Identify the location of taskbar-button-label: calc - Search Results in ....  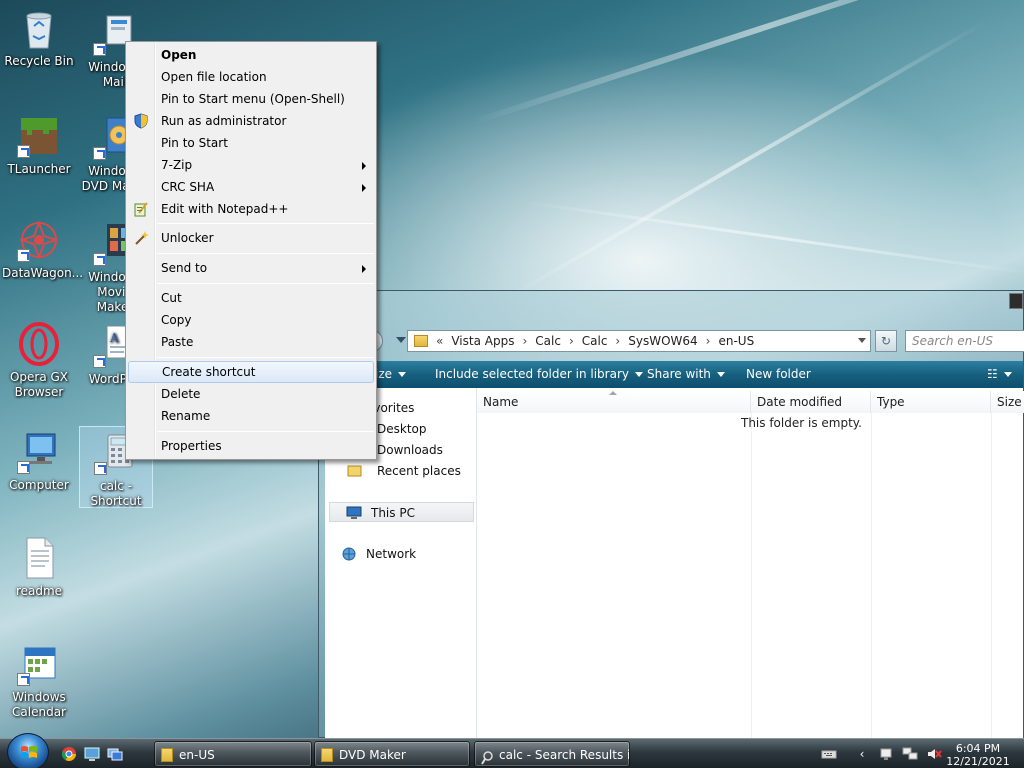
(564, 755).